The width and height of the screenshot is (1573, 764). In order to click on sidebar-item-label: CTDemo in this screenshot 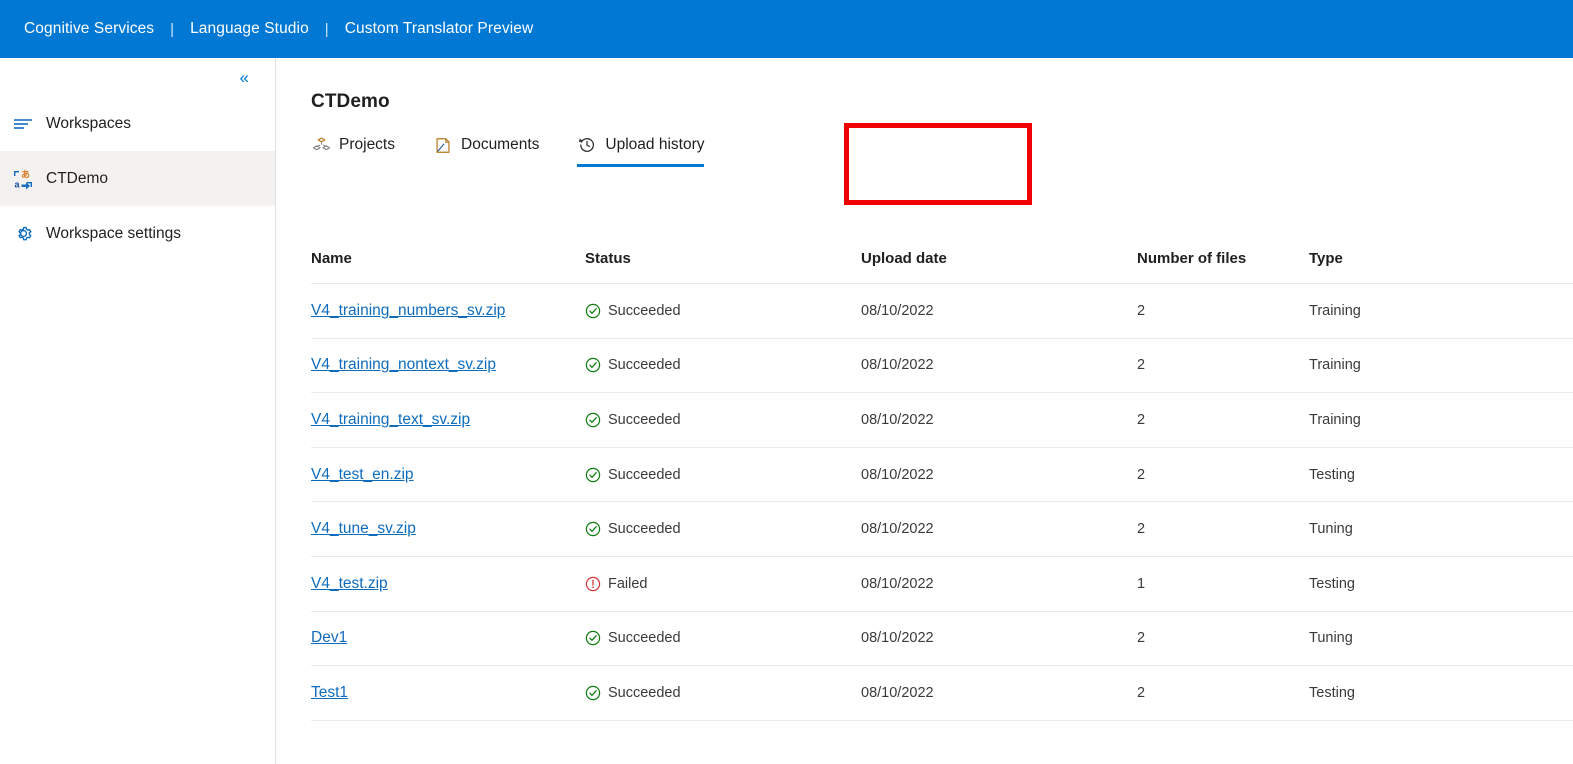, I will do `click(77, 178)`.